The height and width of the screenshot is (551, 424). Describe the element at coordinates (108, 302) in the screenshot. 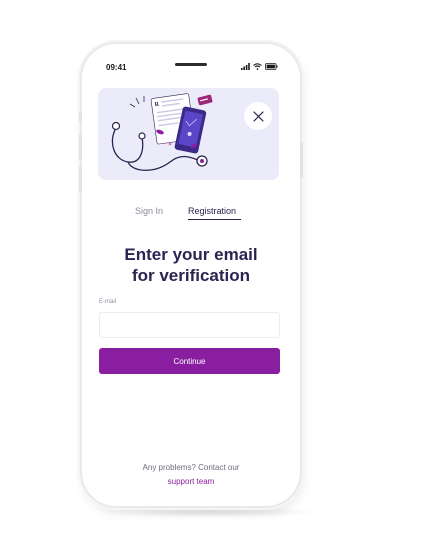

I see `email-field-label: E-mail` at that location.